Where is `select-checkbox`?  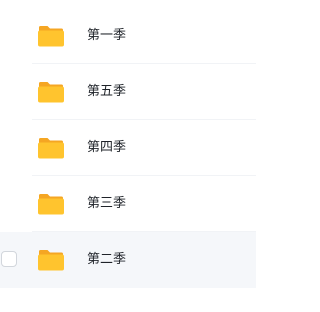
select-checkbox is located at coordinates (9, 259).